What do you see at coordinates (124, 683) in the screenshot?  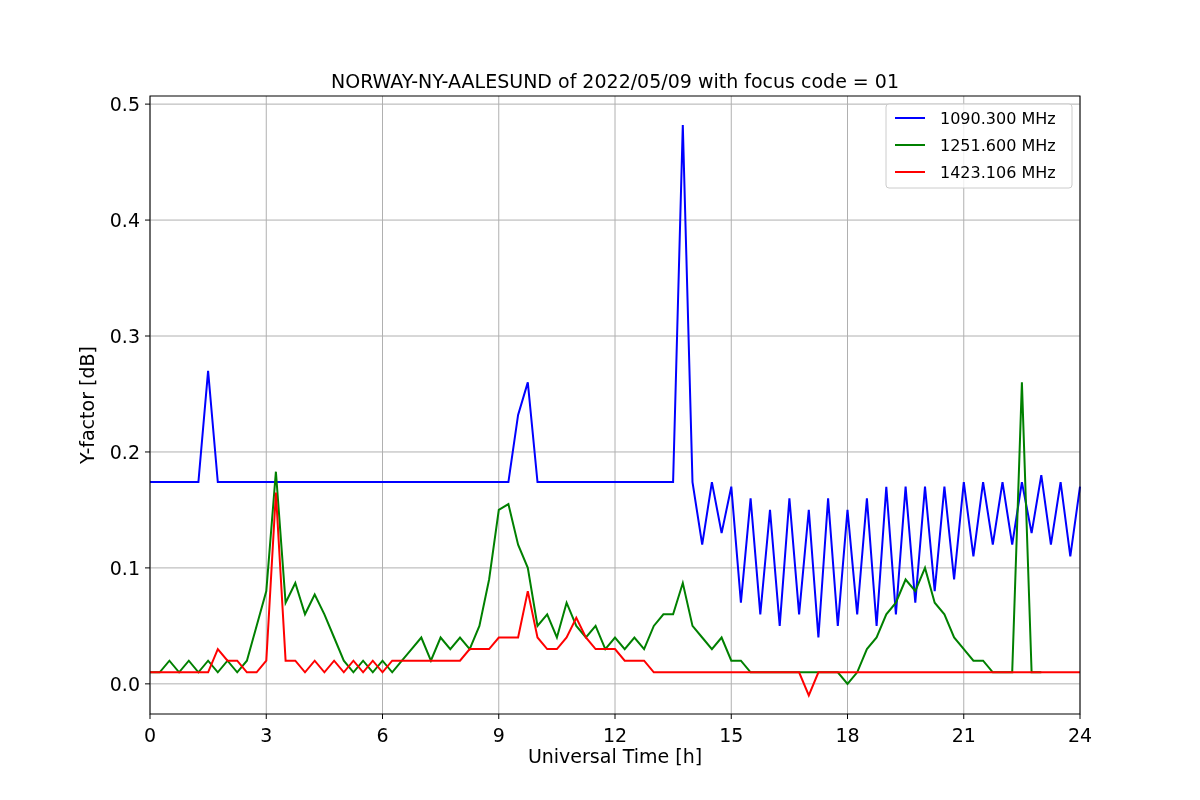 I see `y-tick-label: 0.0` at bounding box center [124, 683].